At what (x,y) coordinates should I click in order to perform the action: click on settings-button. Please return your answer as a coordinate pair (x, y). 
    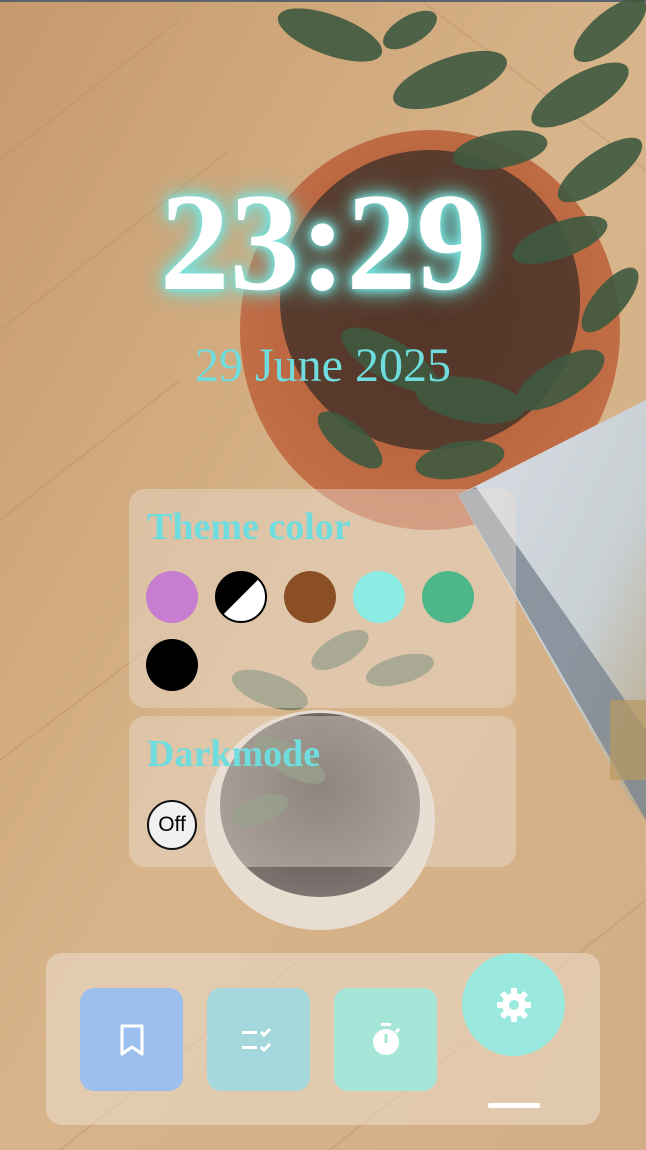
    Looking at the image, I should click on (513, 1004).